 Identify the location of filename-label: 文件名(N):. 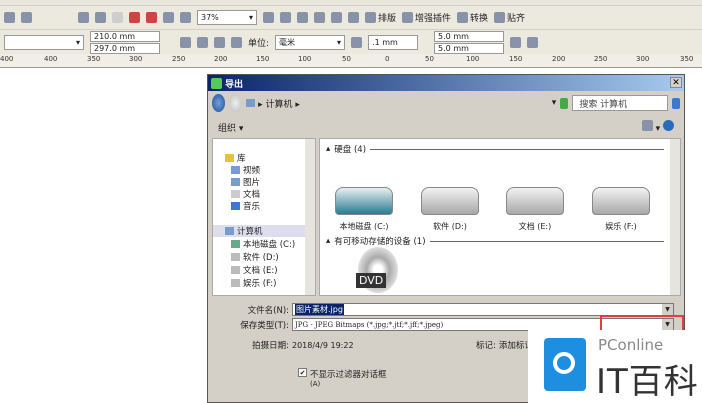
(268, 310).